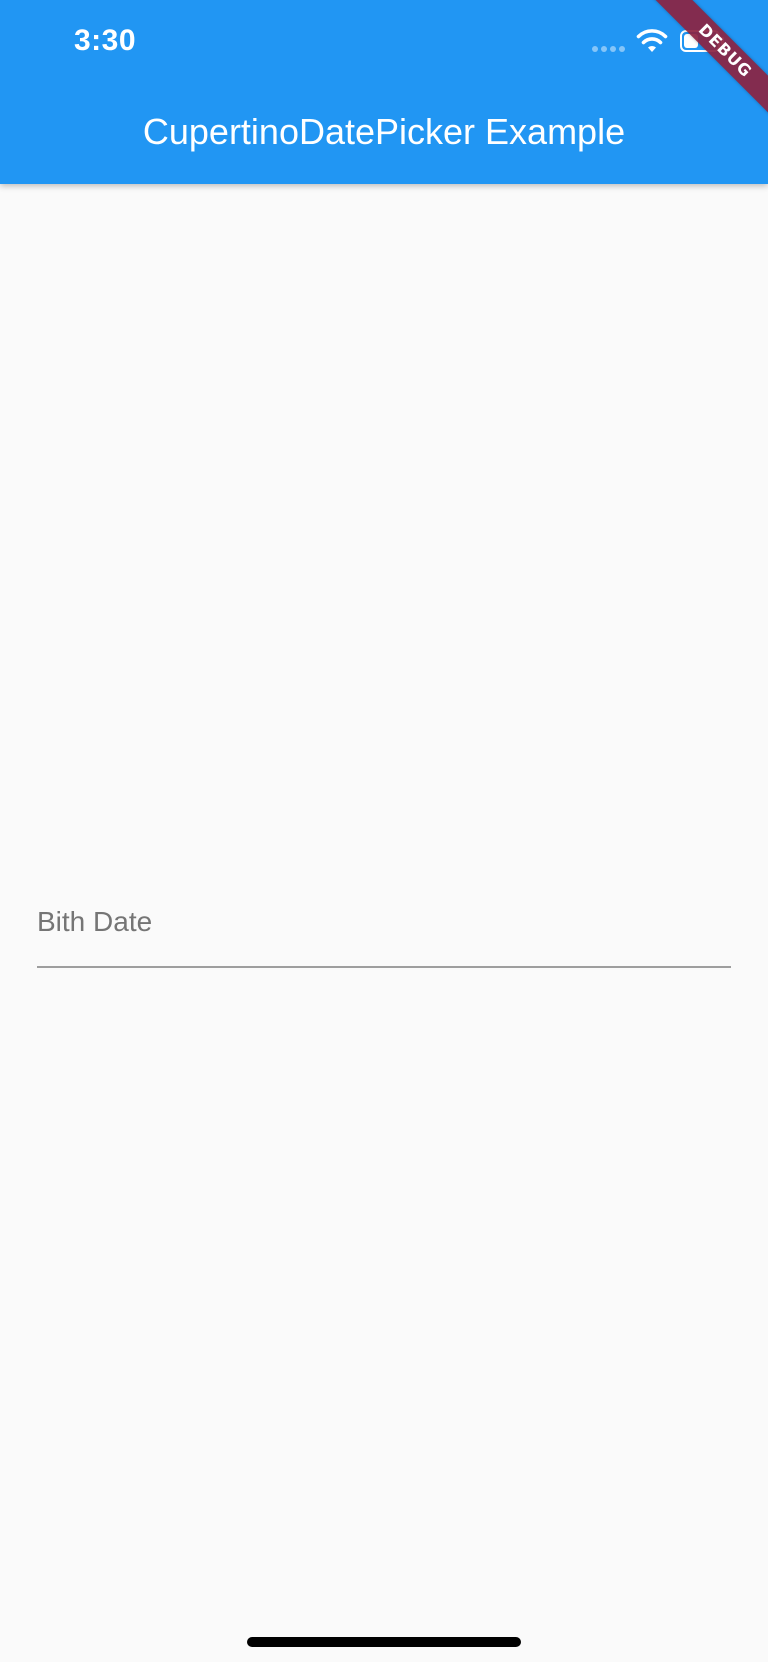  Describe the element at coordinates (384, 1642) in the screenshot. I see `home-indicator` at that location.